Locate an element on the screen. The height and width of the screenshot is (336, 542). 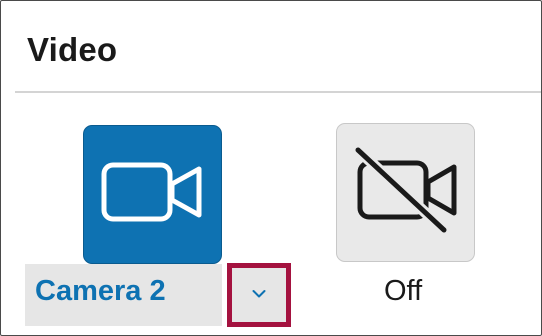
chevron-down-icon is located at coordinates (259, 295).